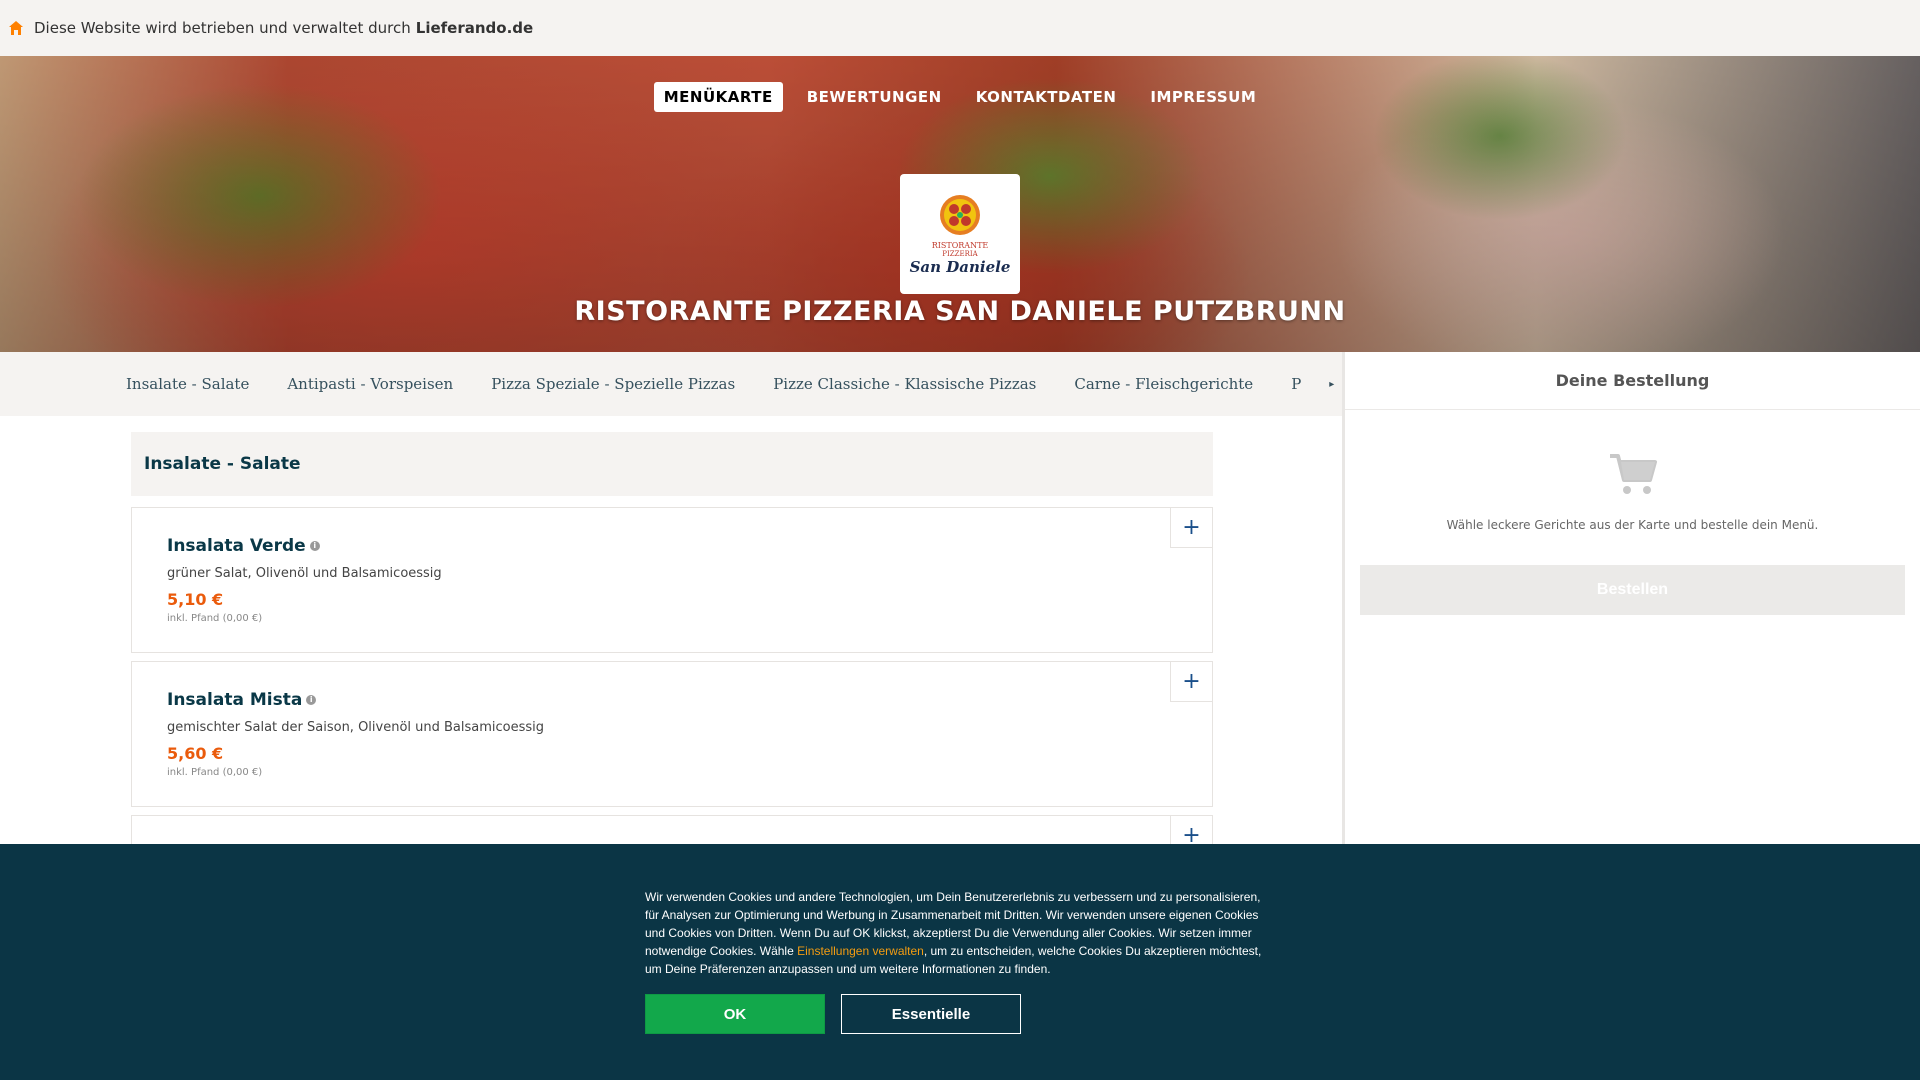 This screenshot has height=1080, width=1920. Describe the element at coordinates (960, 245) in the screenshot. I see `logo-line-1: RISTORANTE` at that location.